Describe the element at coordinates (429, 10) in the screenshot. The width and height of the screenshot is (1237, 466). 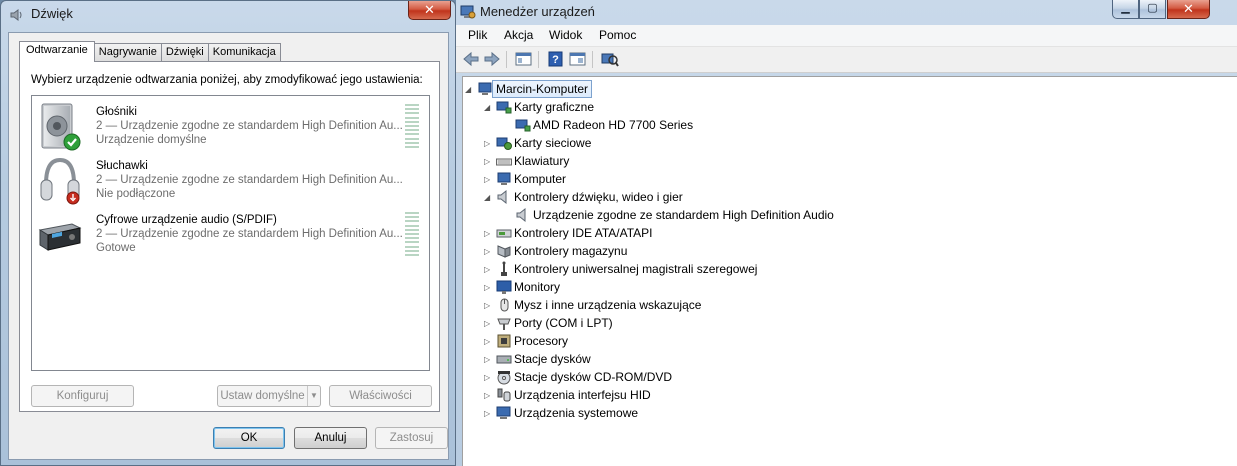
I see `sound-close-button: ✕` at that location.